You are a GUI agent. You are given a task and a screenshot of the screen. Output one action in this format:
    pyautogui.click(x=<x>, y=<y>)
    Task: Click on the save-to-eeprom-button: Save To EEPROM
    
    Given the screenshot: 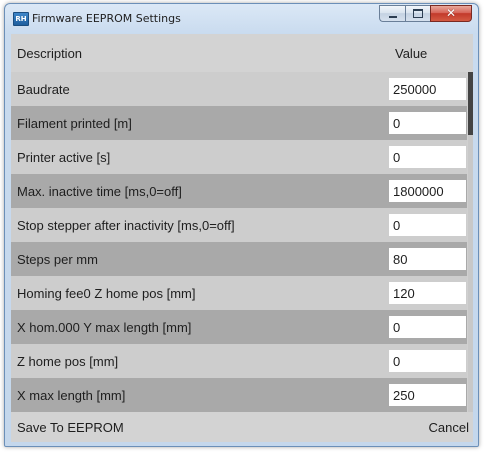 What is the action you would take?
    pyautogui.click(x=70, y=427)
    